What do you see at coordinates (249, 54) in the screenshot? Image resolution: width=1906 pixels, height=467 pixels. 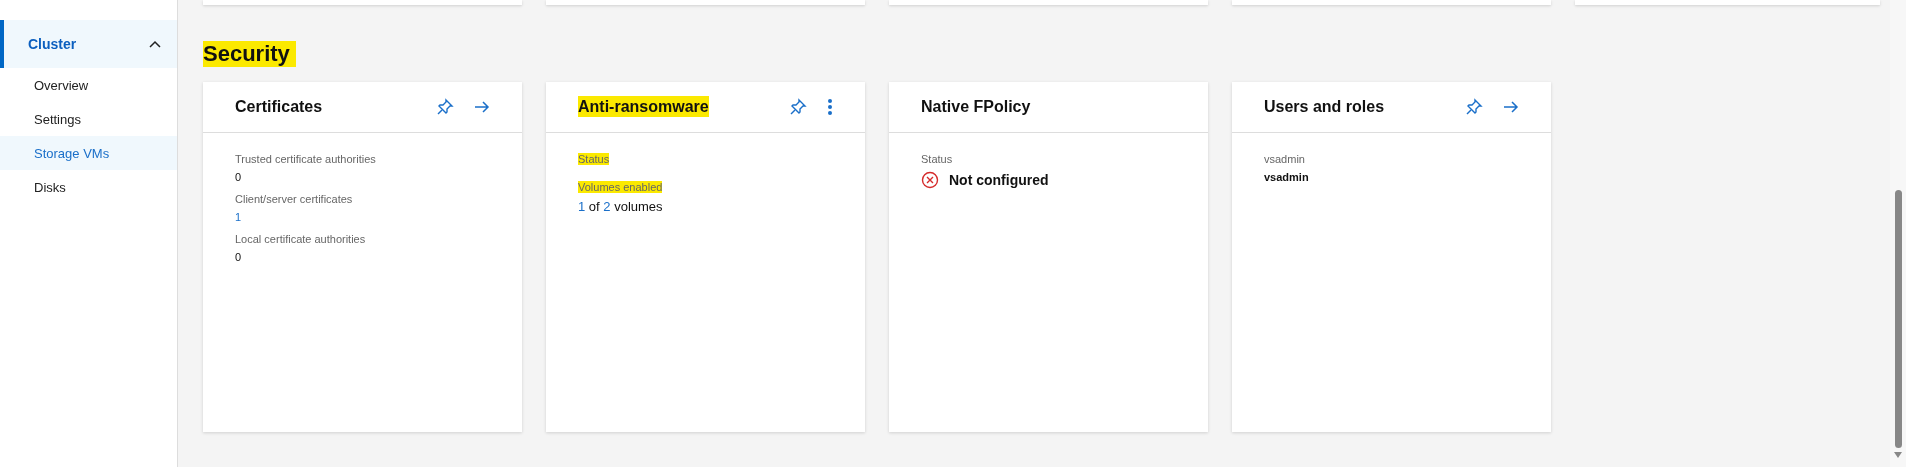 I see `section-heading: Security` at bounding box center [249, 54].